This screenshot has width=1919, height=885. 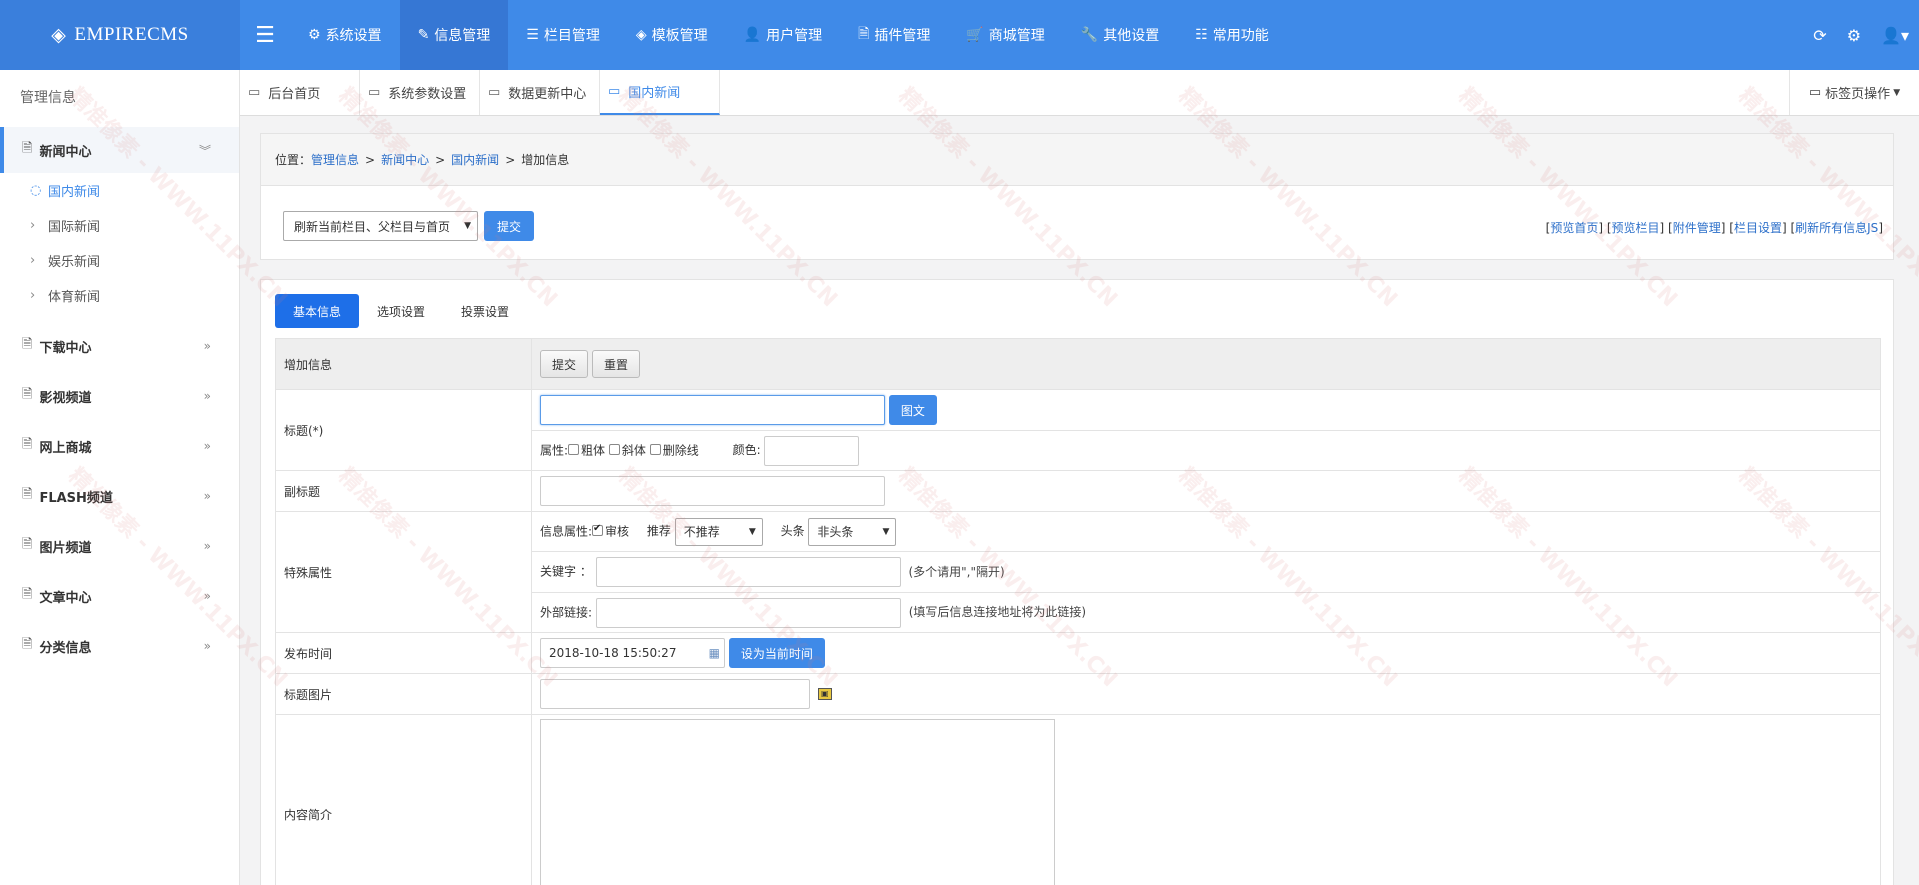 What do you see at coordinates (119, 596) in the screenshot?
I see `sidebar-group-article: 🗎 文章中心»` at bounding box center [119, 596].